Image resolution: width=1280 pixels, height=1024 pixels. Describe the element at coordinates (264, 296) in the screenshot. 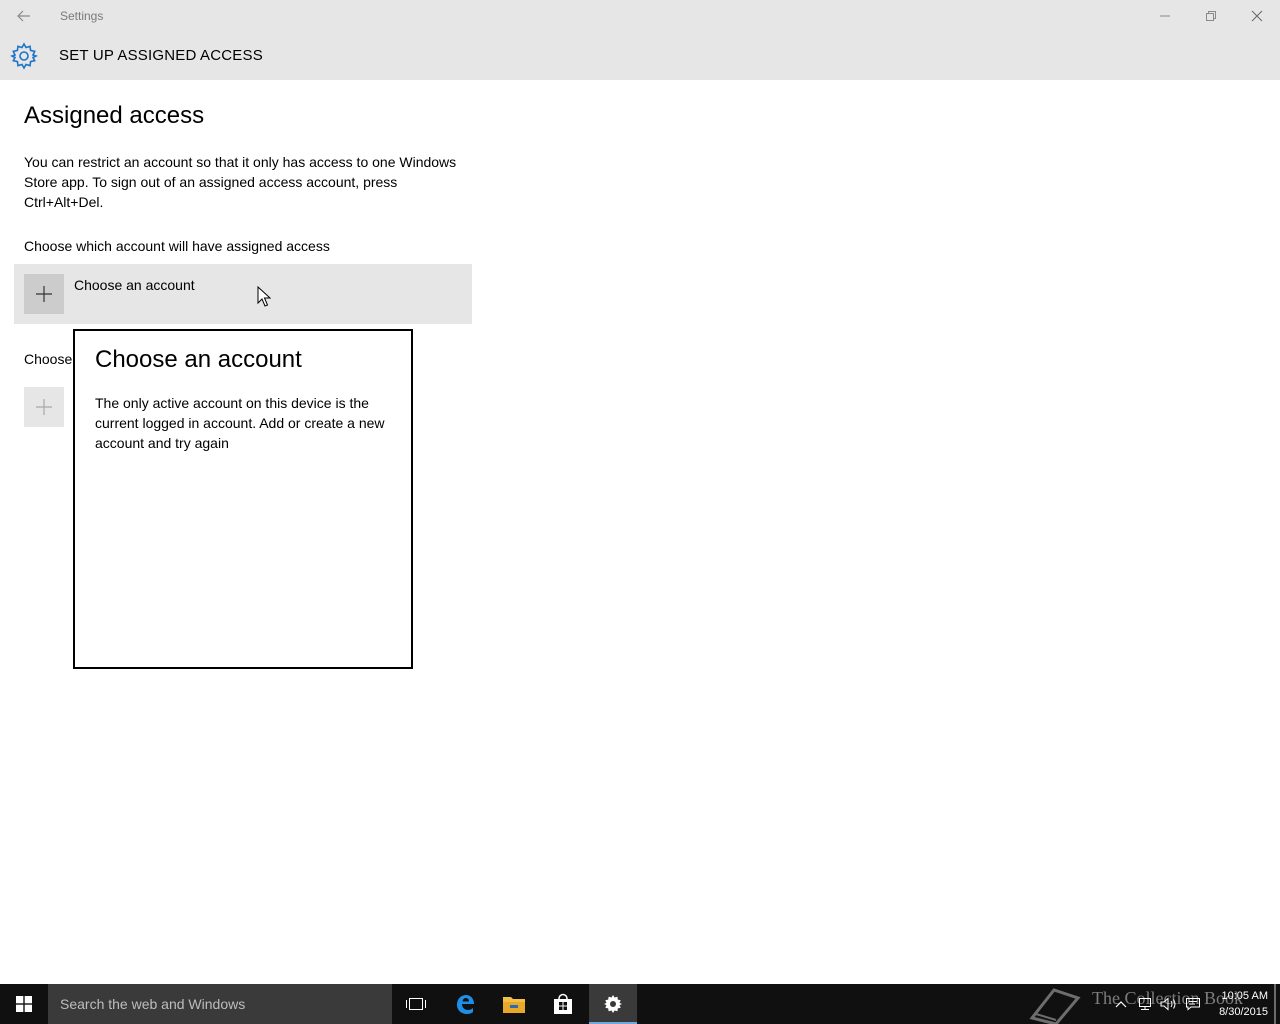

I see `mouse-cursor-icon` at that location.